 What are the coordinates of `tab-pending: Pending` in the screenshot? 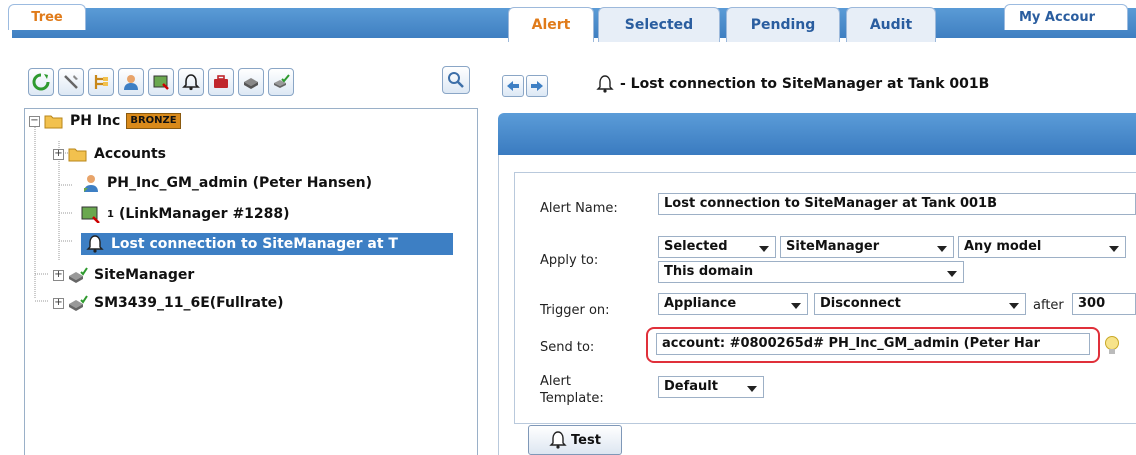 It's located at (783, 24).